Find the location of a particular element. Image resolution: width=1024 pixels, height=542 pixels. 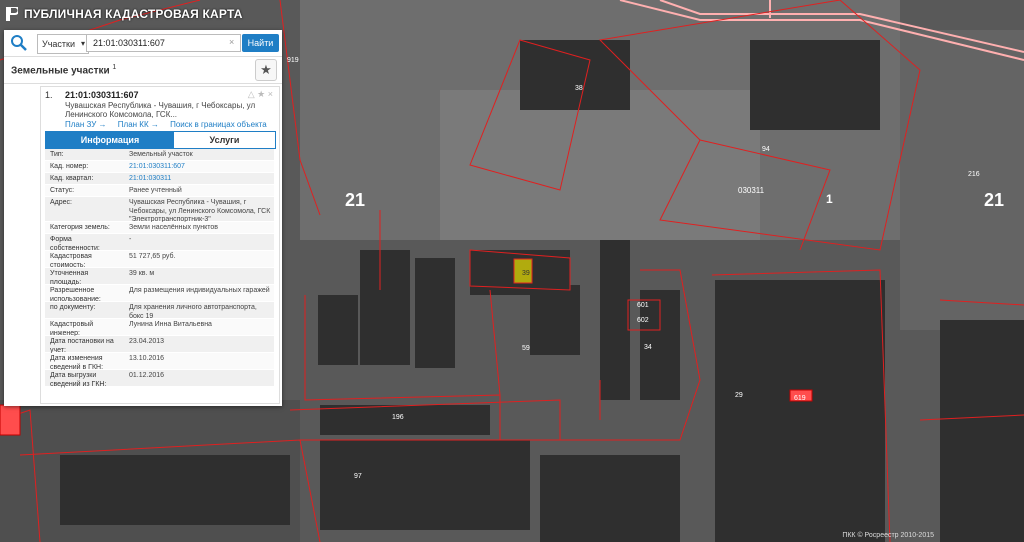

result-tabs: Информация Услуги is located at coordinates (160, 140).